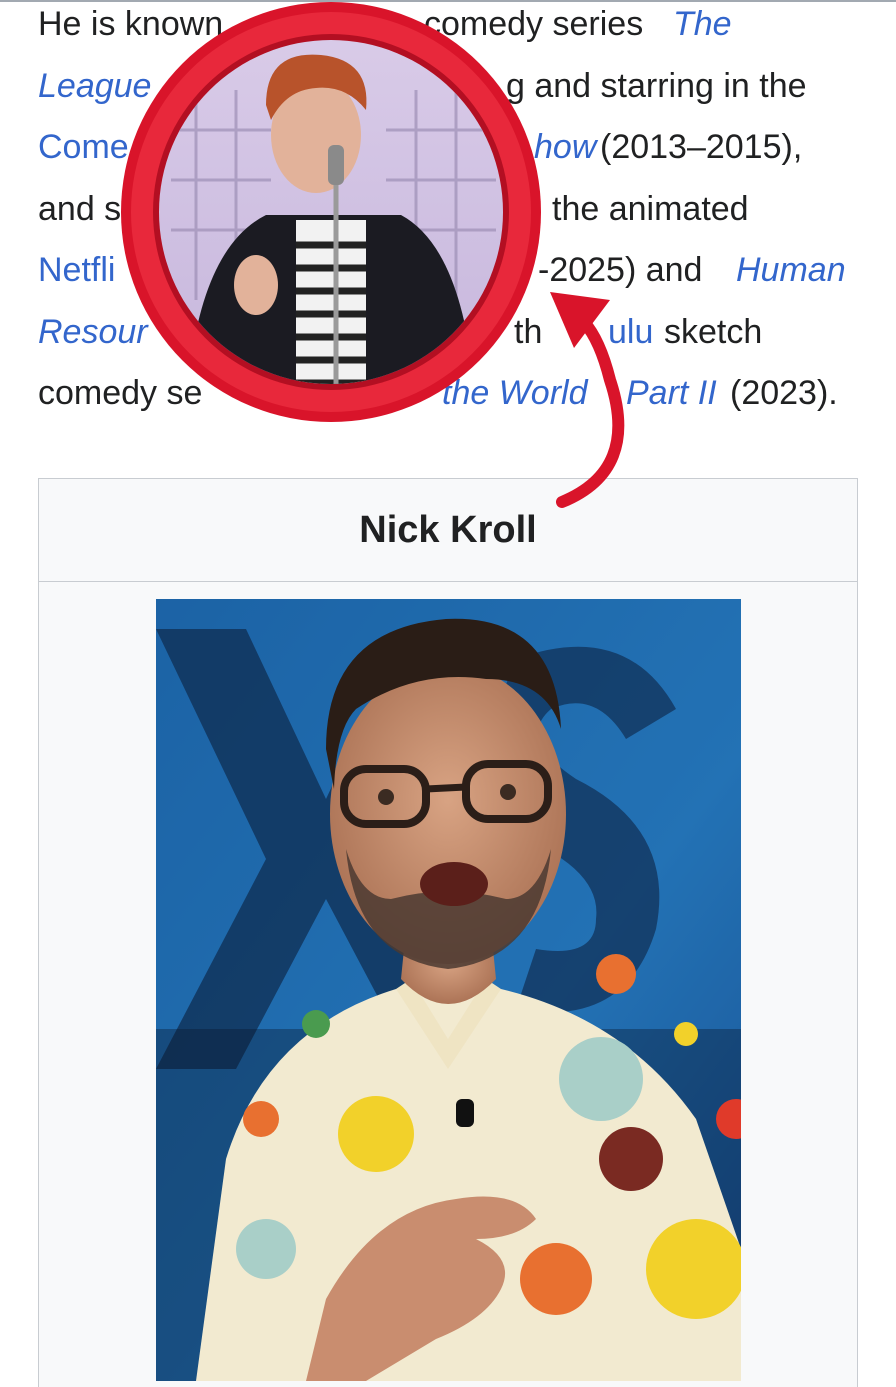 The height and width of the screenshot is (1387, 896). Describe the element at coordinates (784, 393) in the screenshot. I see `text-fragment: (2023).` at that location.